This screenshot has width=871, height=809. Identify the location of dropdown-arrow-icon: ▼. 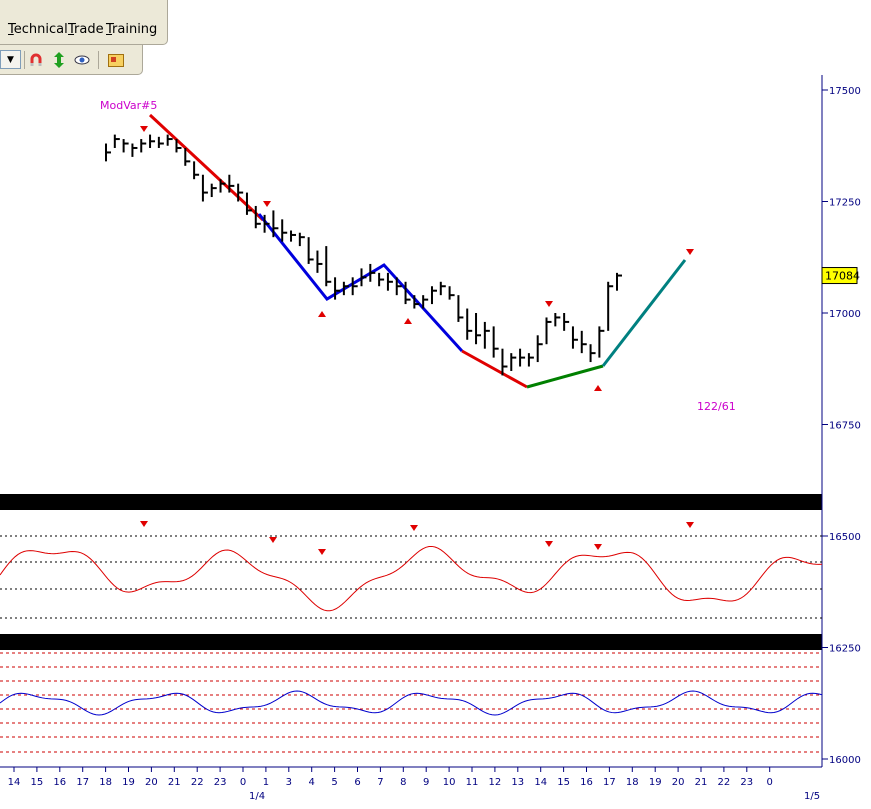
(10, 59).